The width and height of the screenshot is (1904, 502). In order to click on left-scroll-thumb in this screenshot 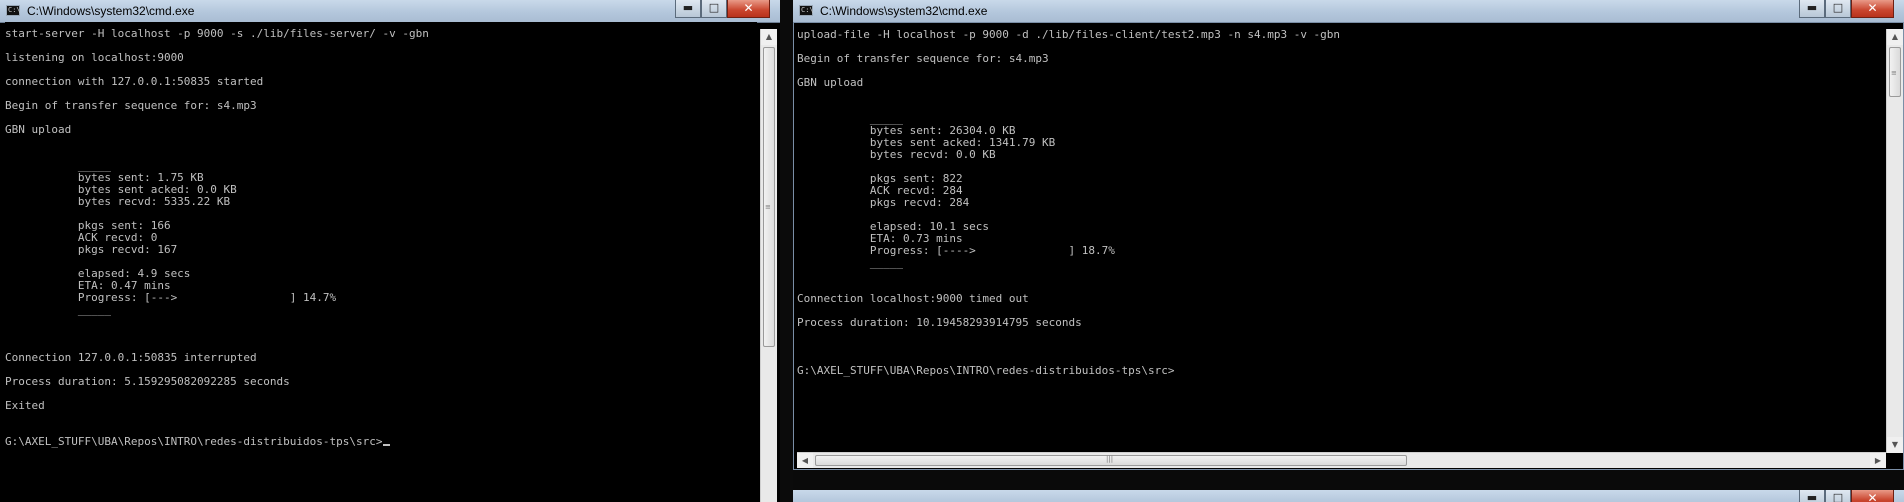, I will do `click(769, 197)`.